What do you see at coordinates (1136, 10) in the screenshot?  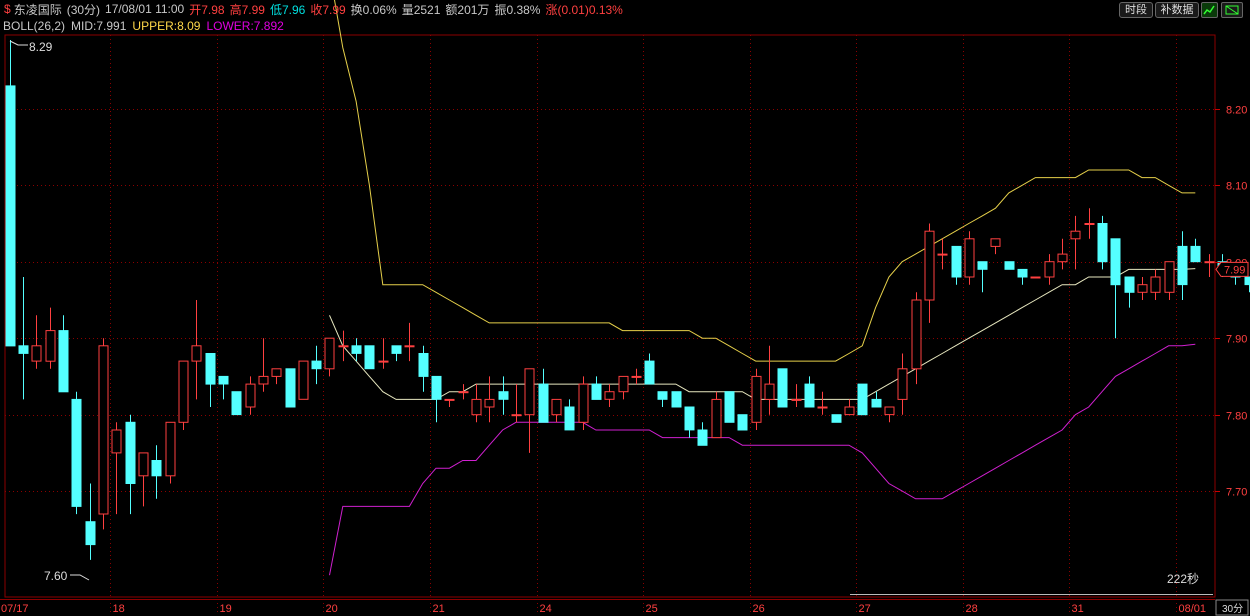 I see `timeshare-button: 时段` at bounding box center [1136, 10].